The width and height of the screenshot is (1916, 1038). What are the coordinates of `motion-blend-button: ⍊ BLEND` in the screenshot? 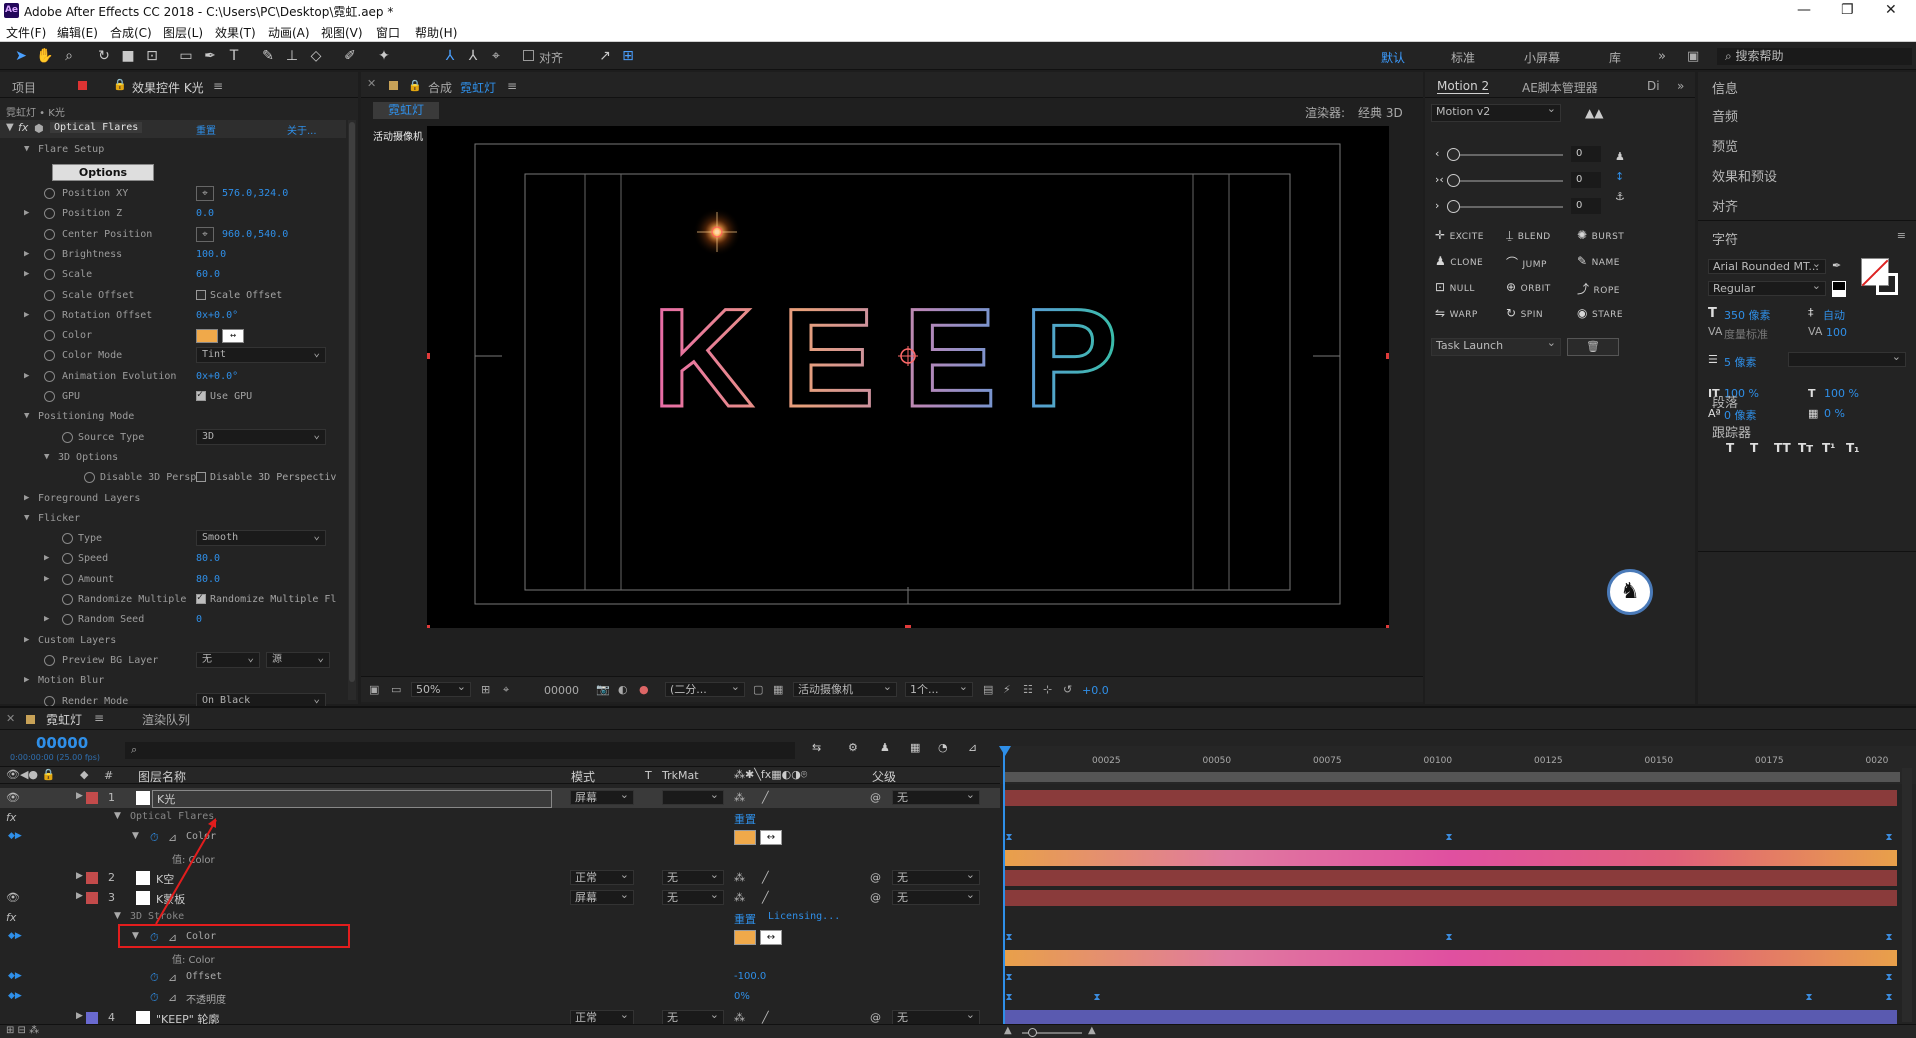 It's located at (1528, 235).